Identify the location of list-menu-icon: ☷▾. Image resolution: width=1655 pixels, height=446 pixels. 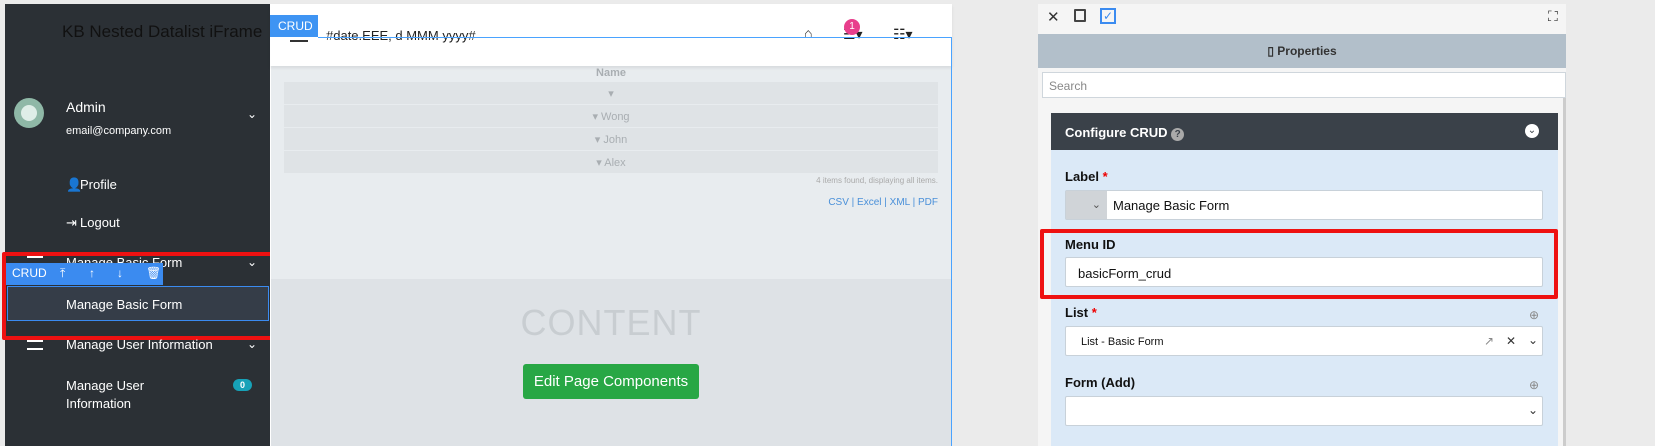
(903, 34).